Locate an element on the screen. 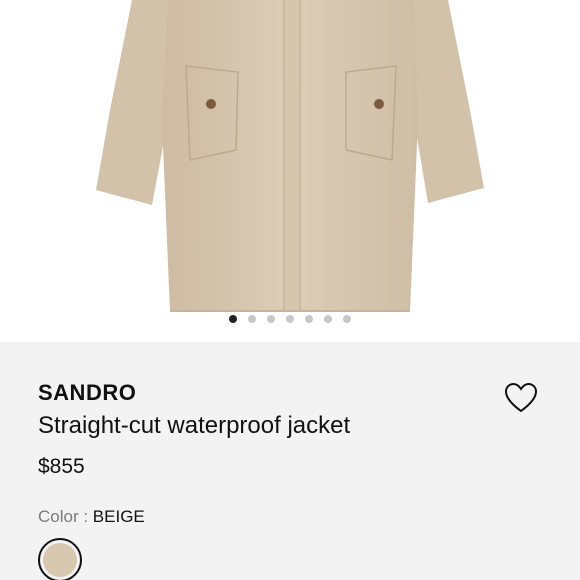  color-selection: Color : BEIGE is located at coordinates (91, 517).